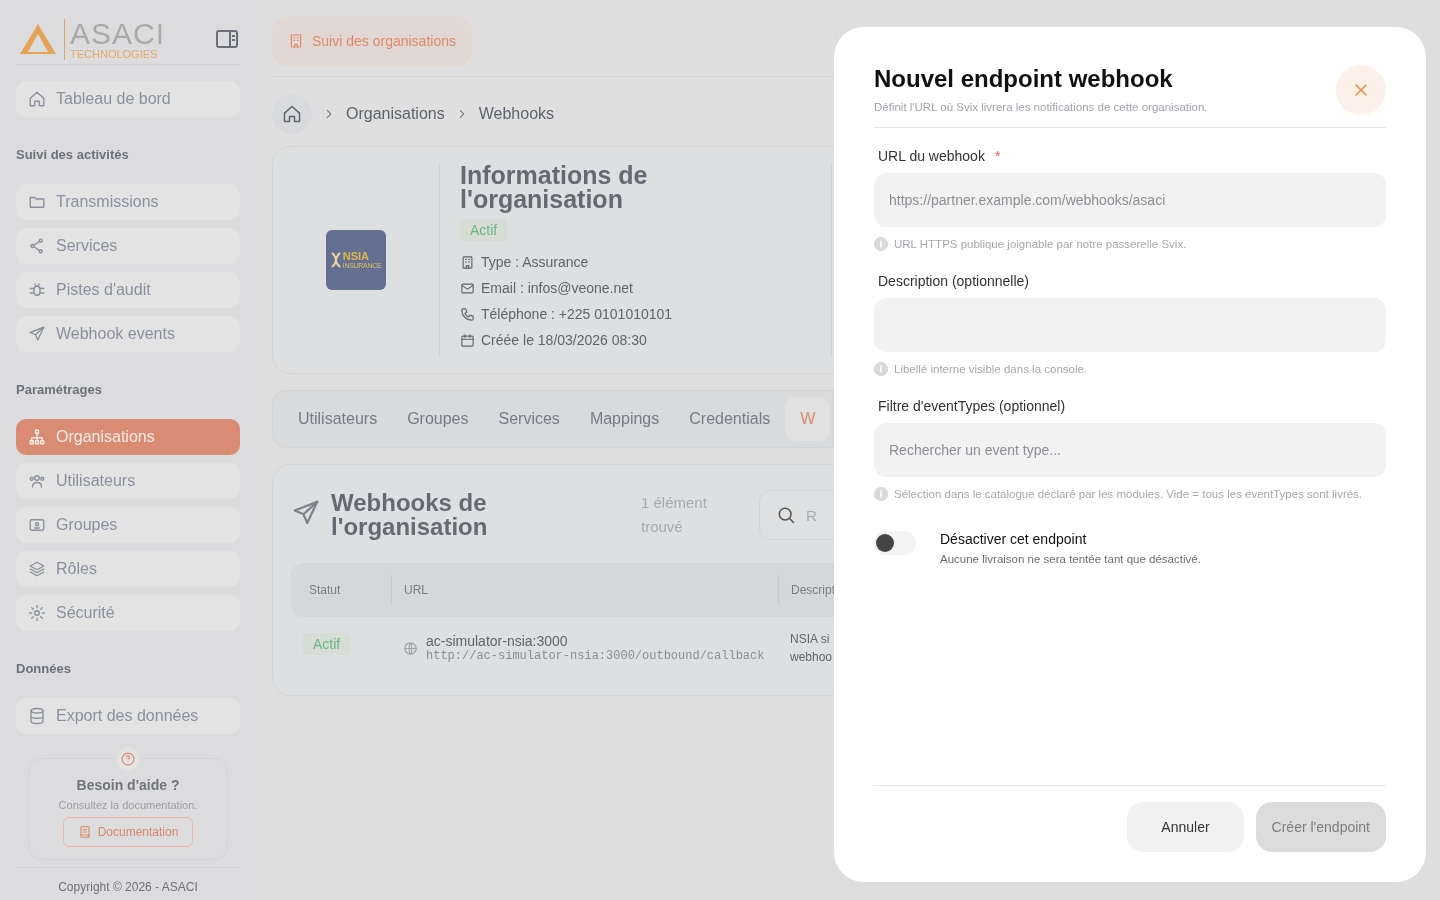  What do you see at coordinates (37, 334) in the screenshot?
I see `send-icon` at bounding box center [37, 334].